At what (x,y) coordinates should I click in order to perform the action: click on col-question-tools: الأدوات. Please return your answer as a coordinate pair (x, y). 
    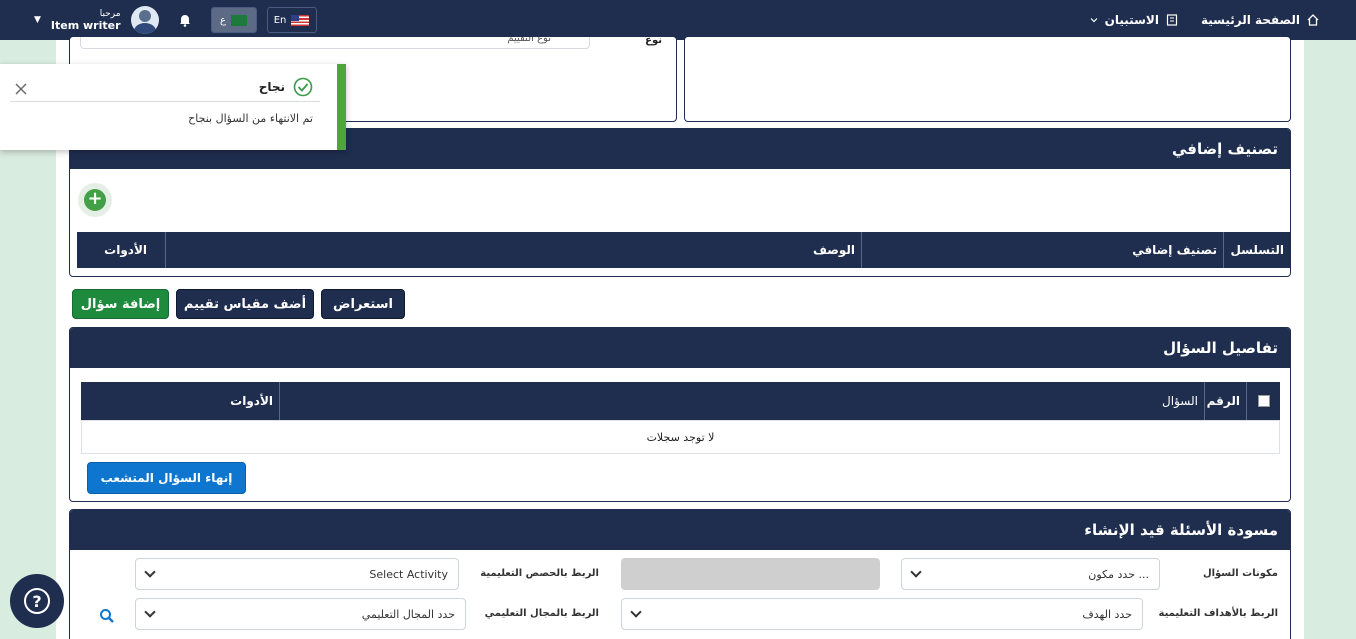
    Looking at the image, I should click on (251, 401).